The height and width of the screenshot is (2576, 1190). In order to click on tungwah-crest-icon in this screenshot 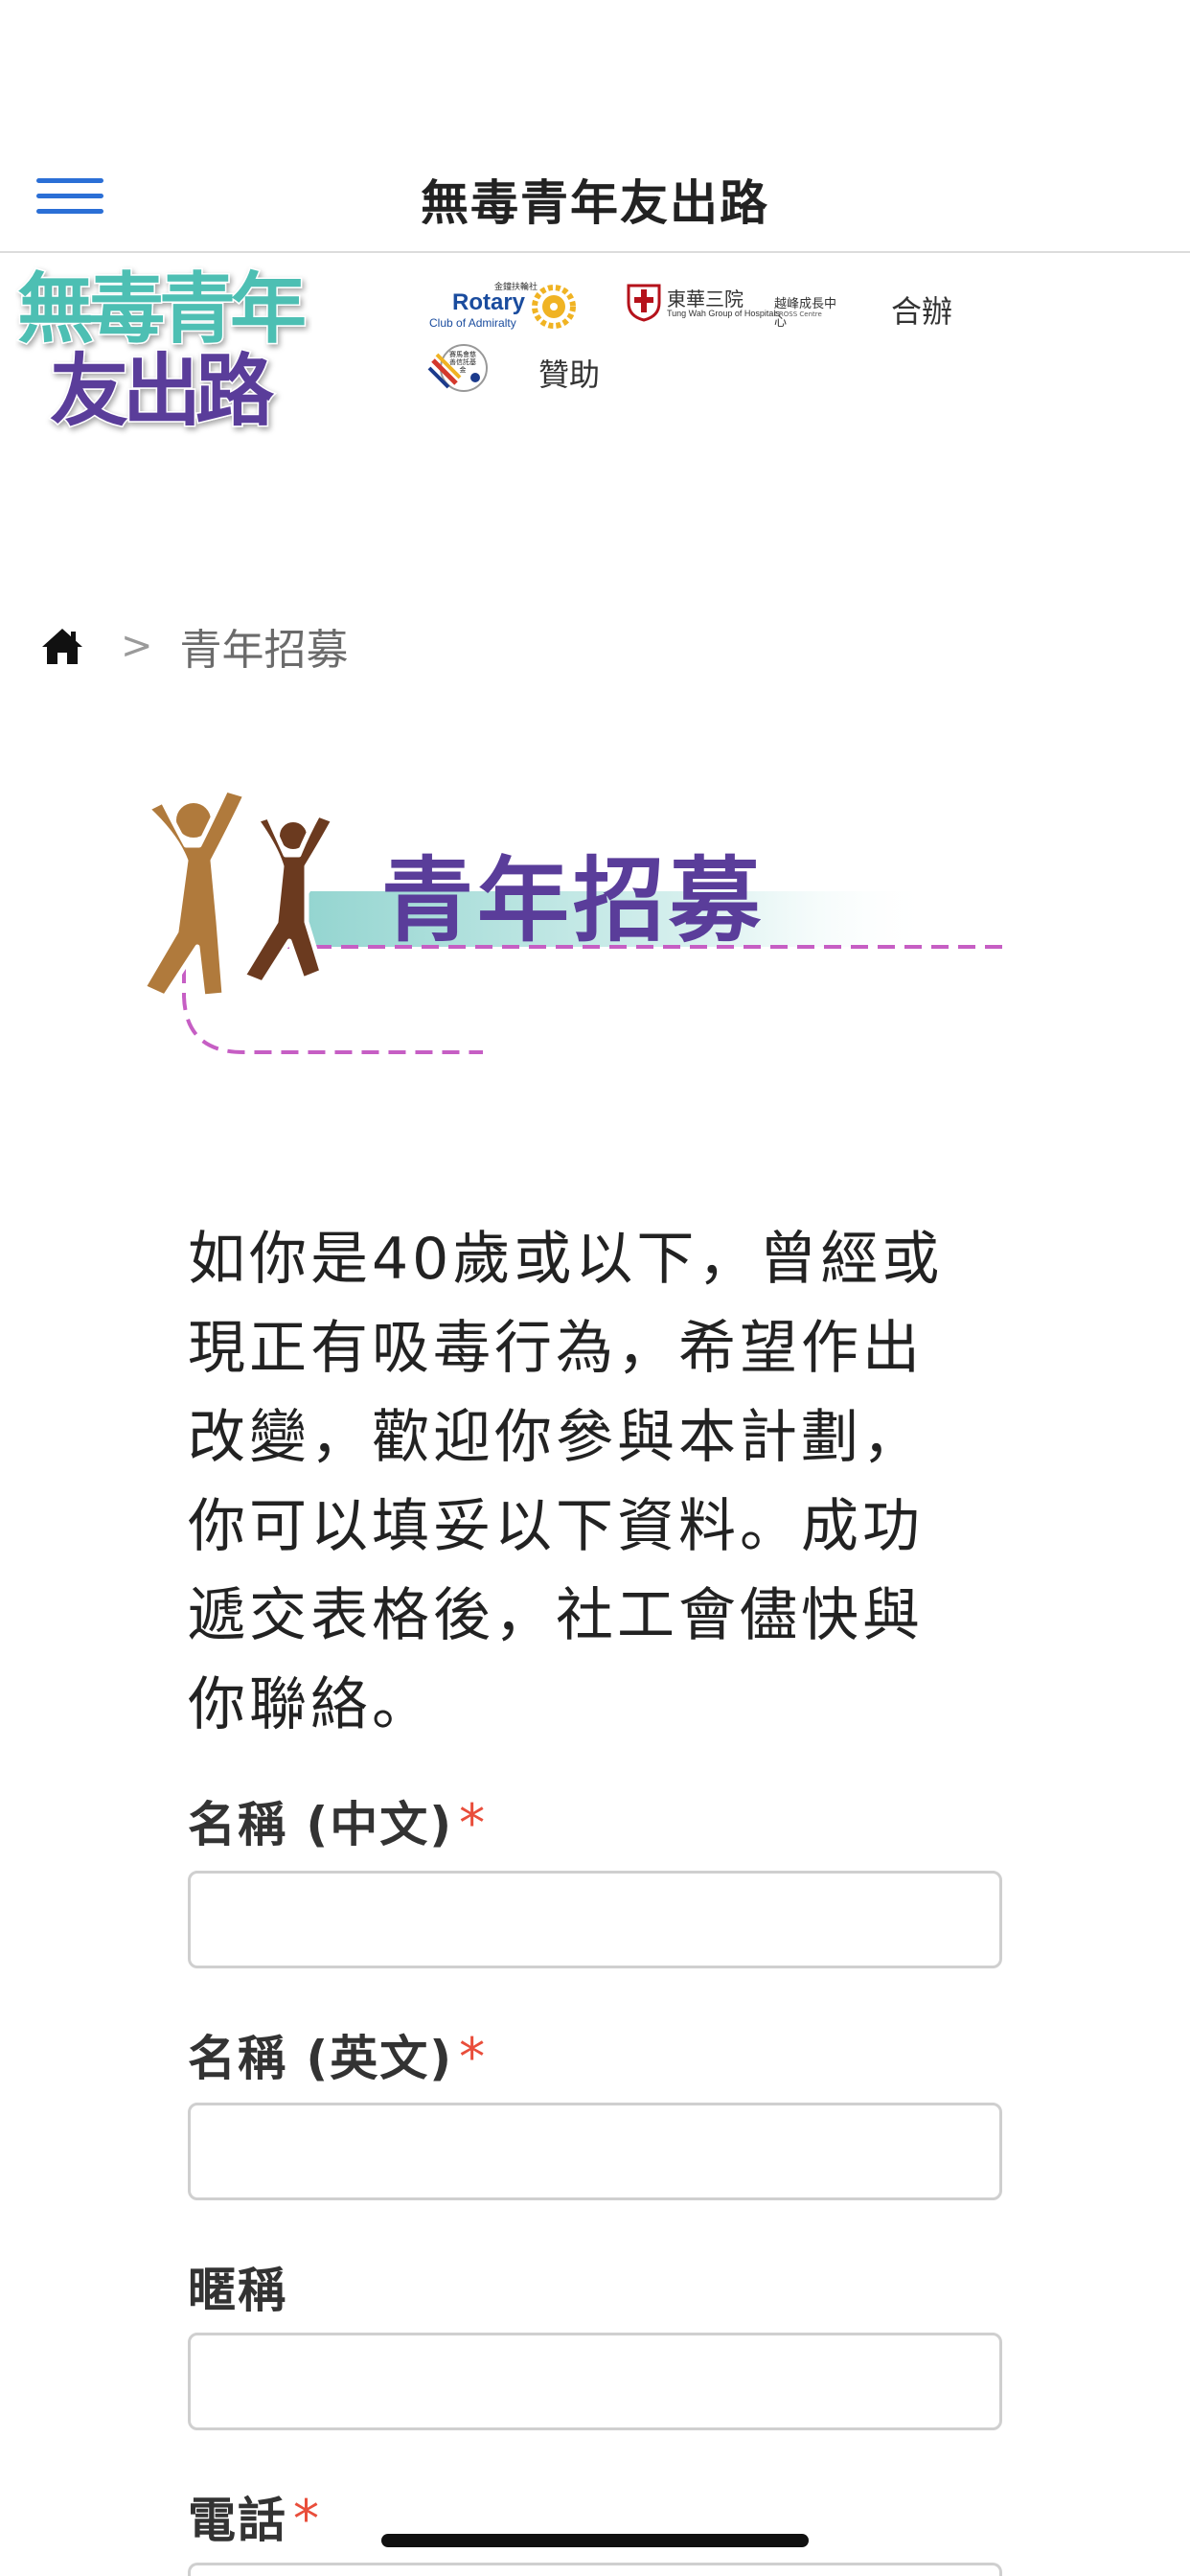, I will do `click(644, 303)`.